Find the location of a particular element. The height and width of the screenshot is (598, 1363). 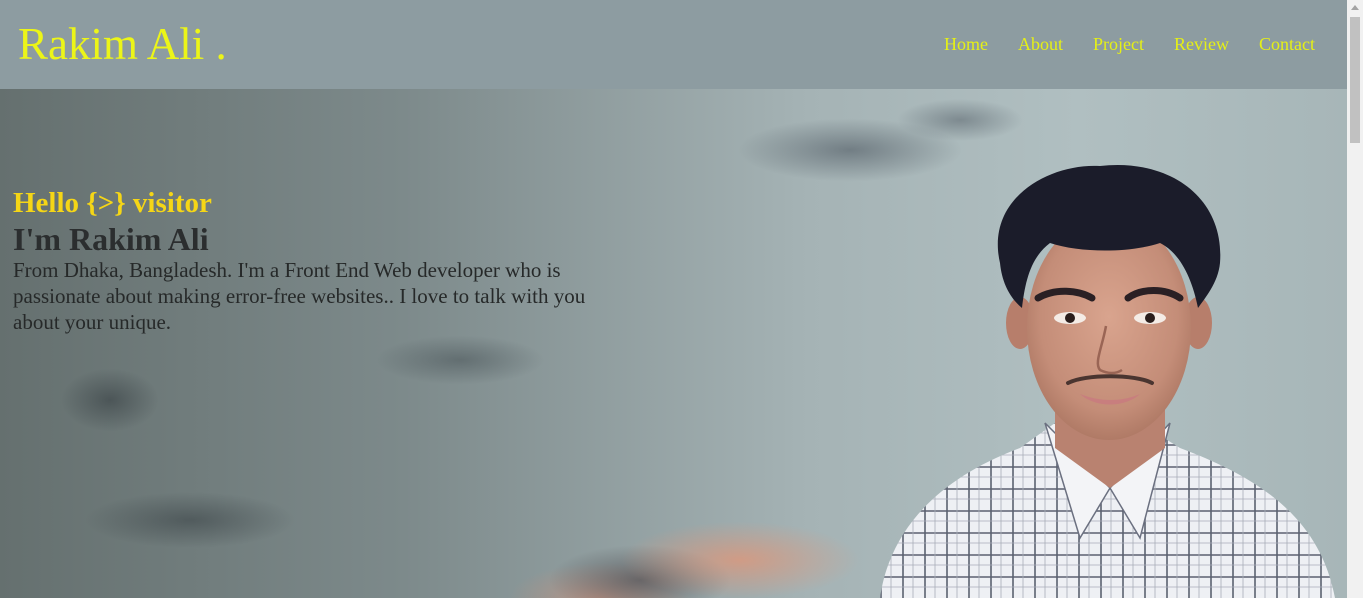

scrollbar-thumb is located at coordinates (1355, 80).